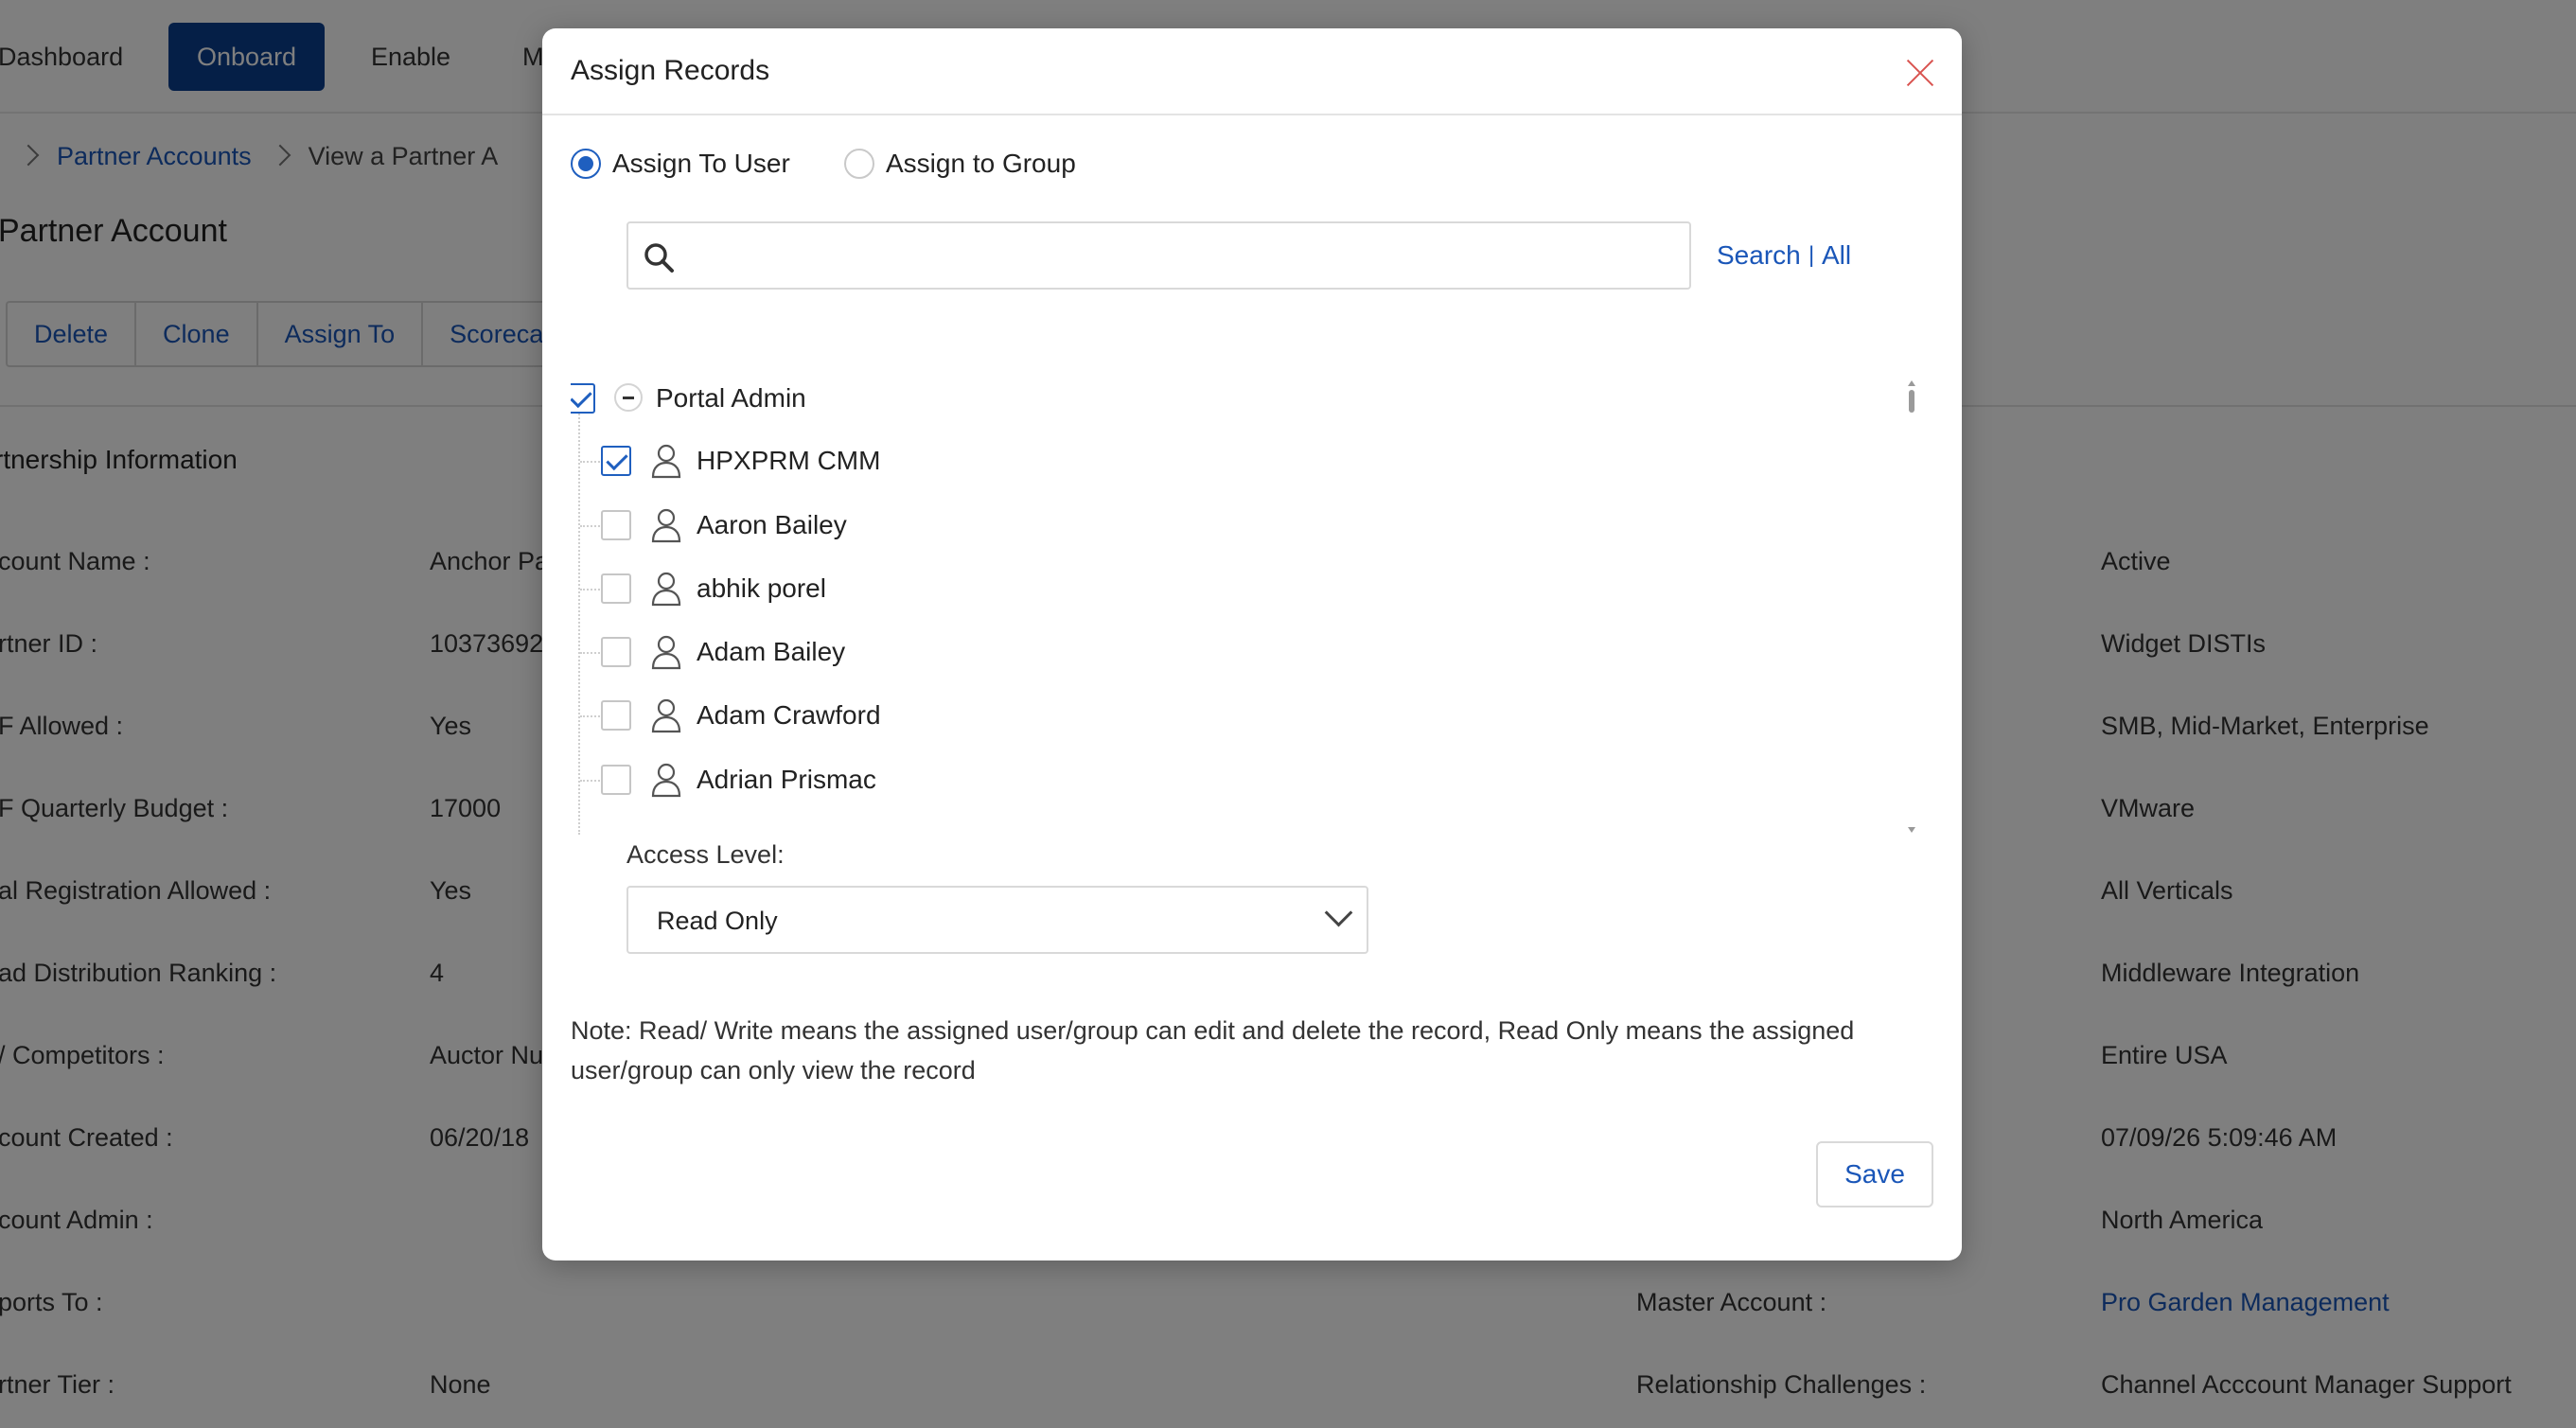 The image size is (2576, 1428). I want to click on group-checkbox-portal-admin, so click(583, 398).